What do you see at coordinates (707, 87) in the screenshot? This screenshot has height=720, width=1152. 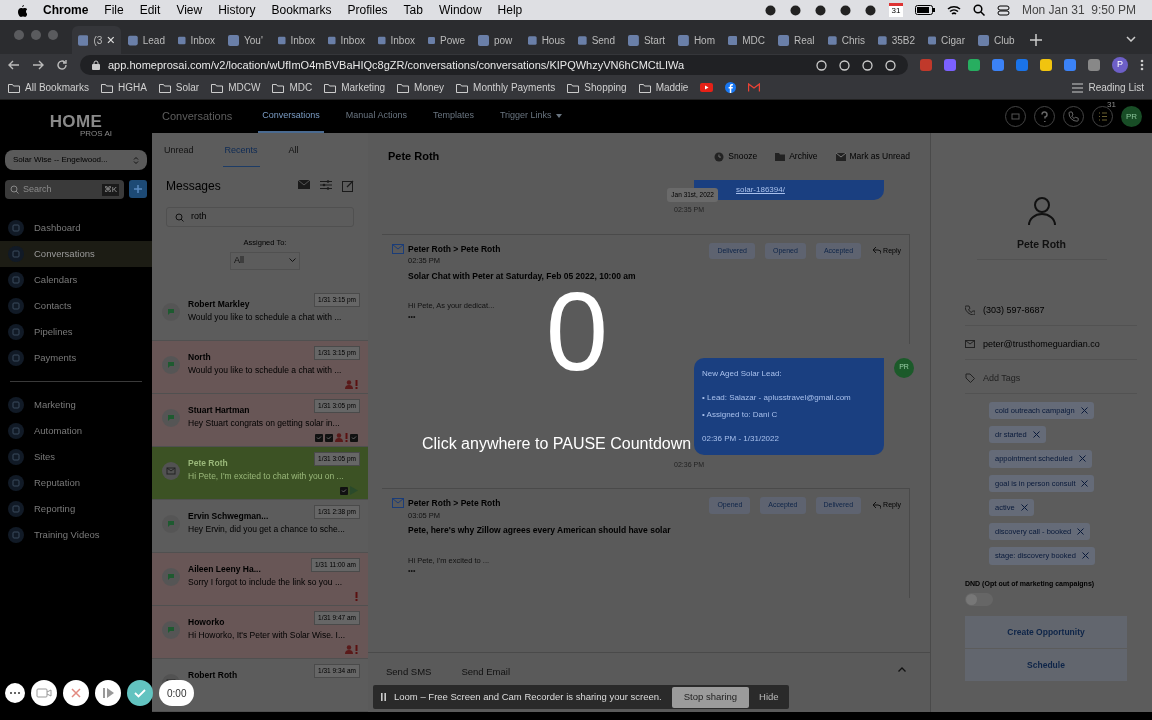 I see `play-icon` at bounding box center [707, 87].